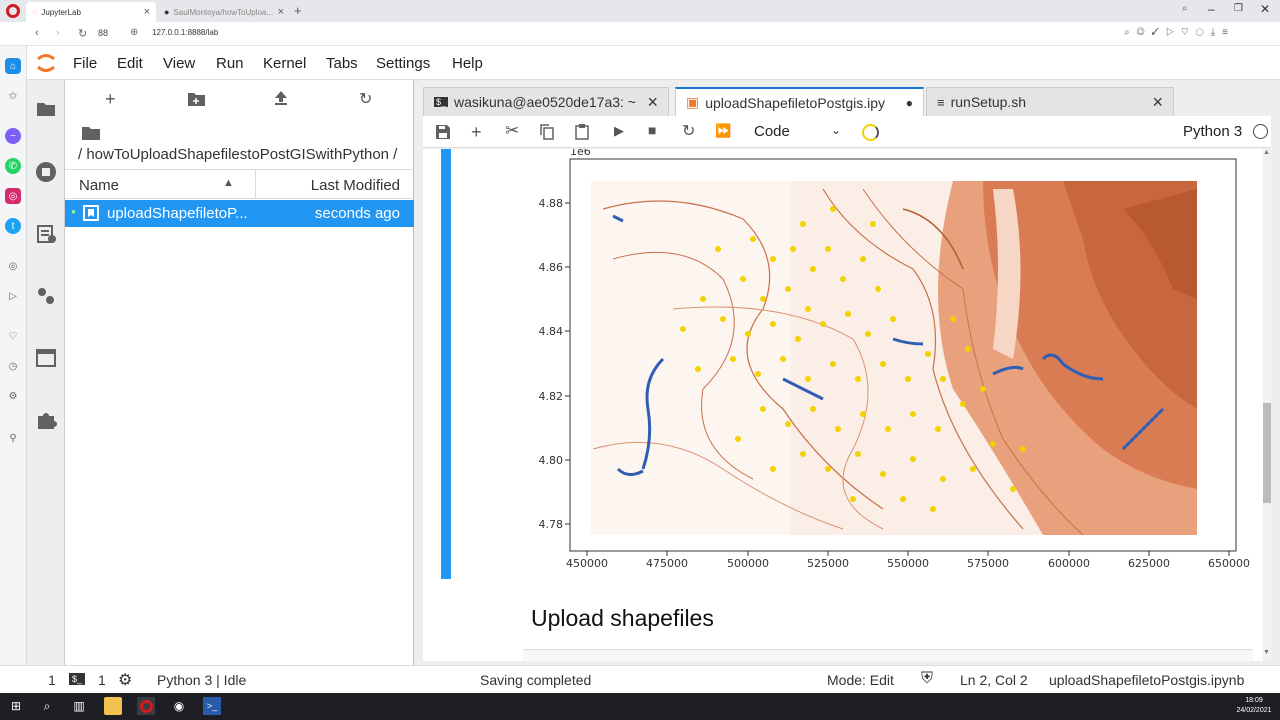  What do you see at coordinates (13, 296) in the screenshot?
I see `send-icon: ▷` at bounding box center [13, 296].